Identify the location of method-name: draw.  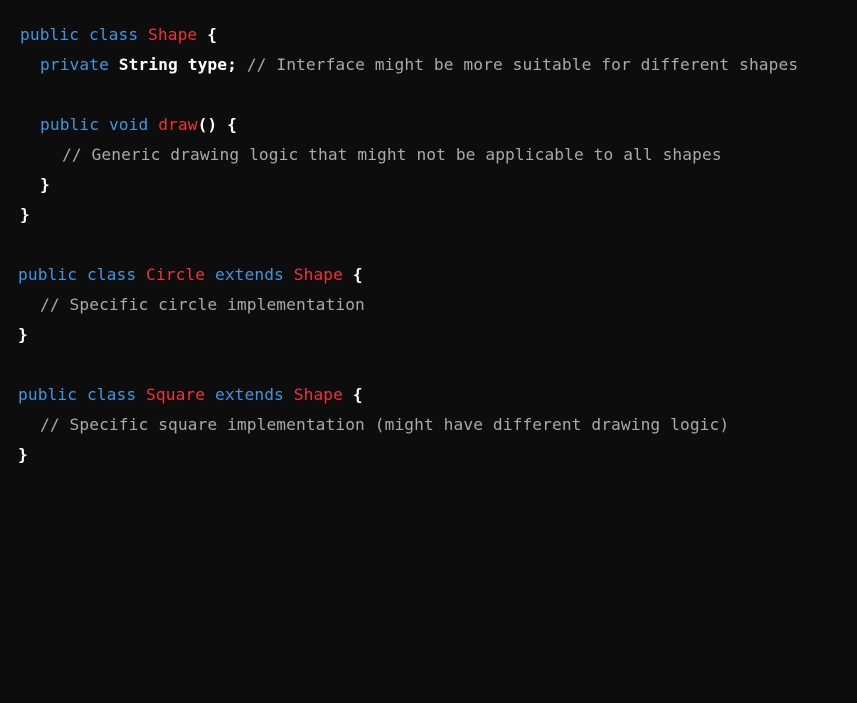
(178, 124).